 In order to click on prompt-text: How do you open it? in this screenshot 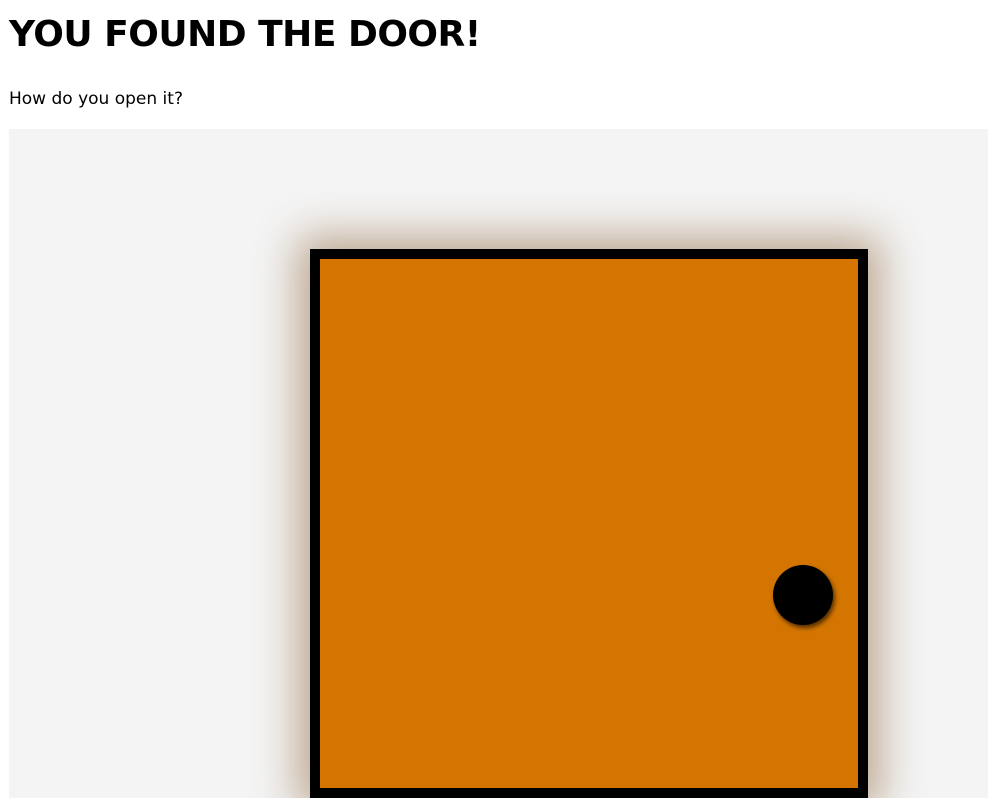, I will do `click(96, 99)`.